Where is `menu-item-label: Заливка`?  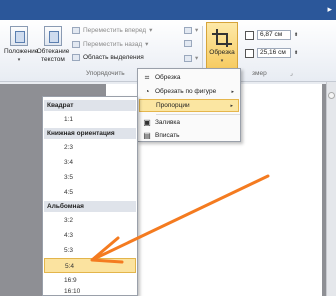 menu-item-label: Заливка is located at coordinates (168, 122).